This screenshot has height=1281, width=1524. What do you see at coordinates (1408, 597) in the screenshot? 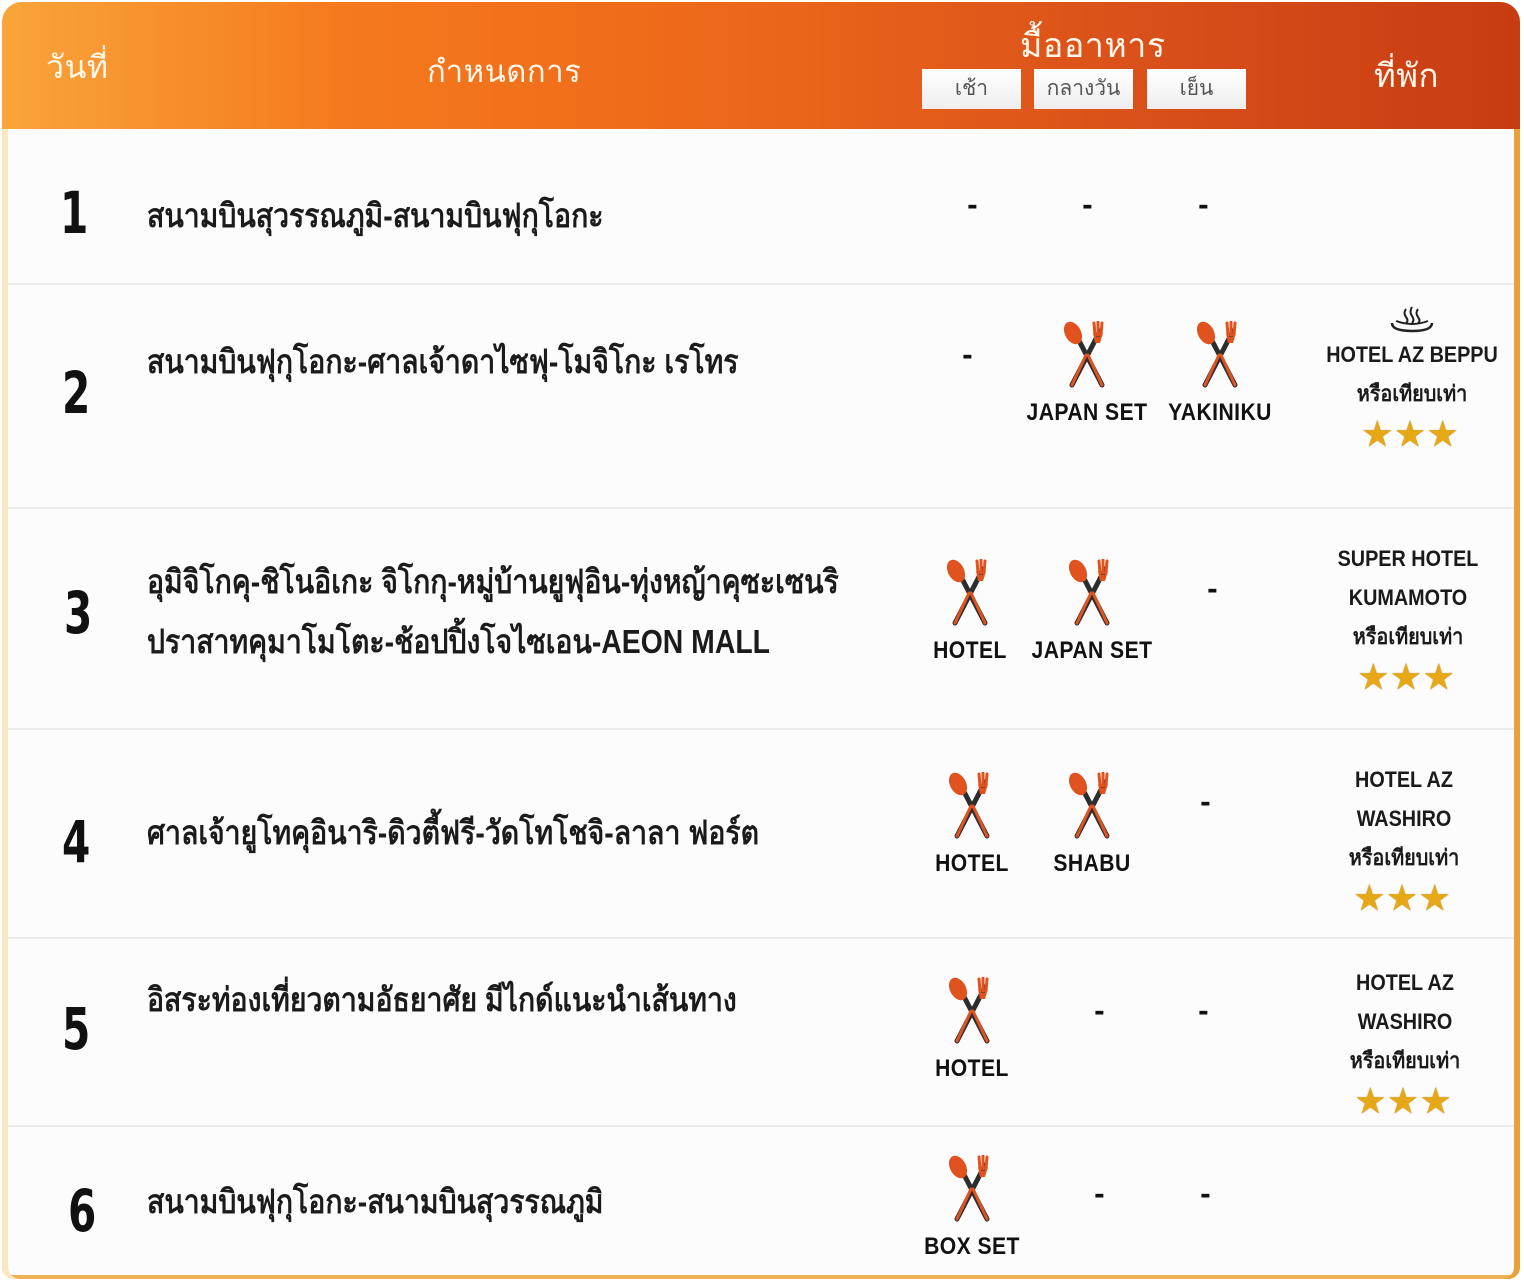
I see `hotel-line: KUMAMOTO` at bounding box center [1408, 597].